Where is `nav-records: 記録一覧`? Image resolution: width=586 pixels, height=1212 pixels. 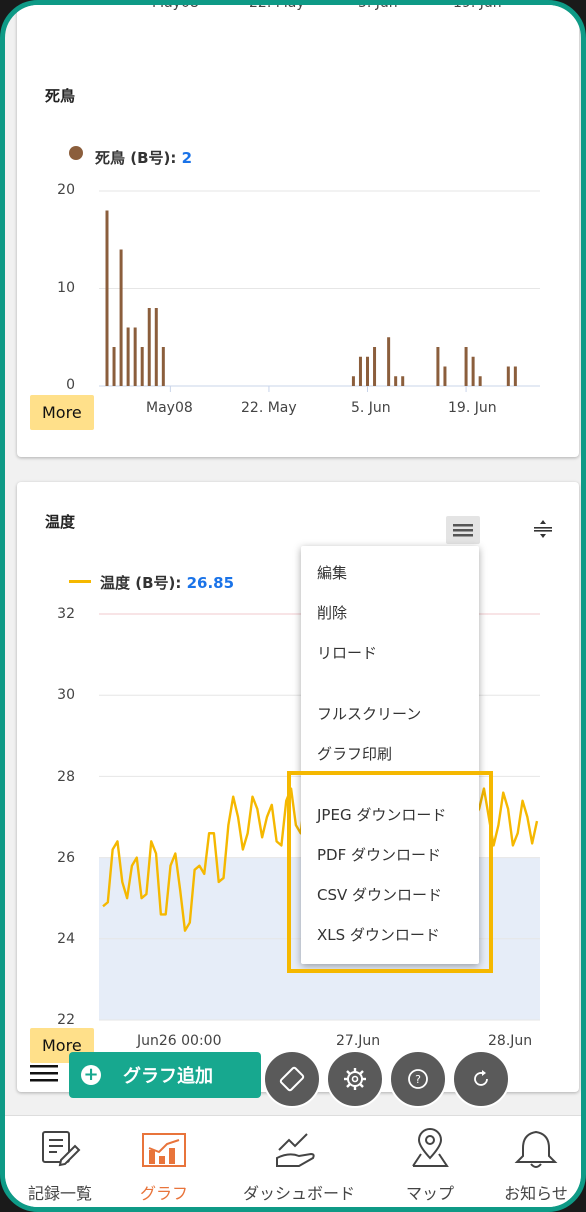 nav-records: 記録一覧 is located at coordinates (60, 1165).